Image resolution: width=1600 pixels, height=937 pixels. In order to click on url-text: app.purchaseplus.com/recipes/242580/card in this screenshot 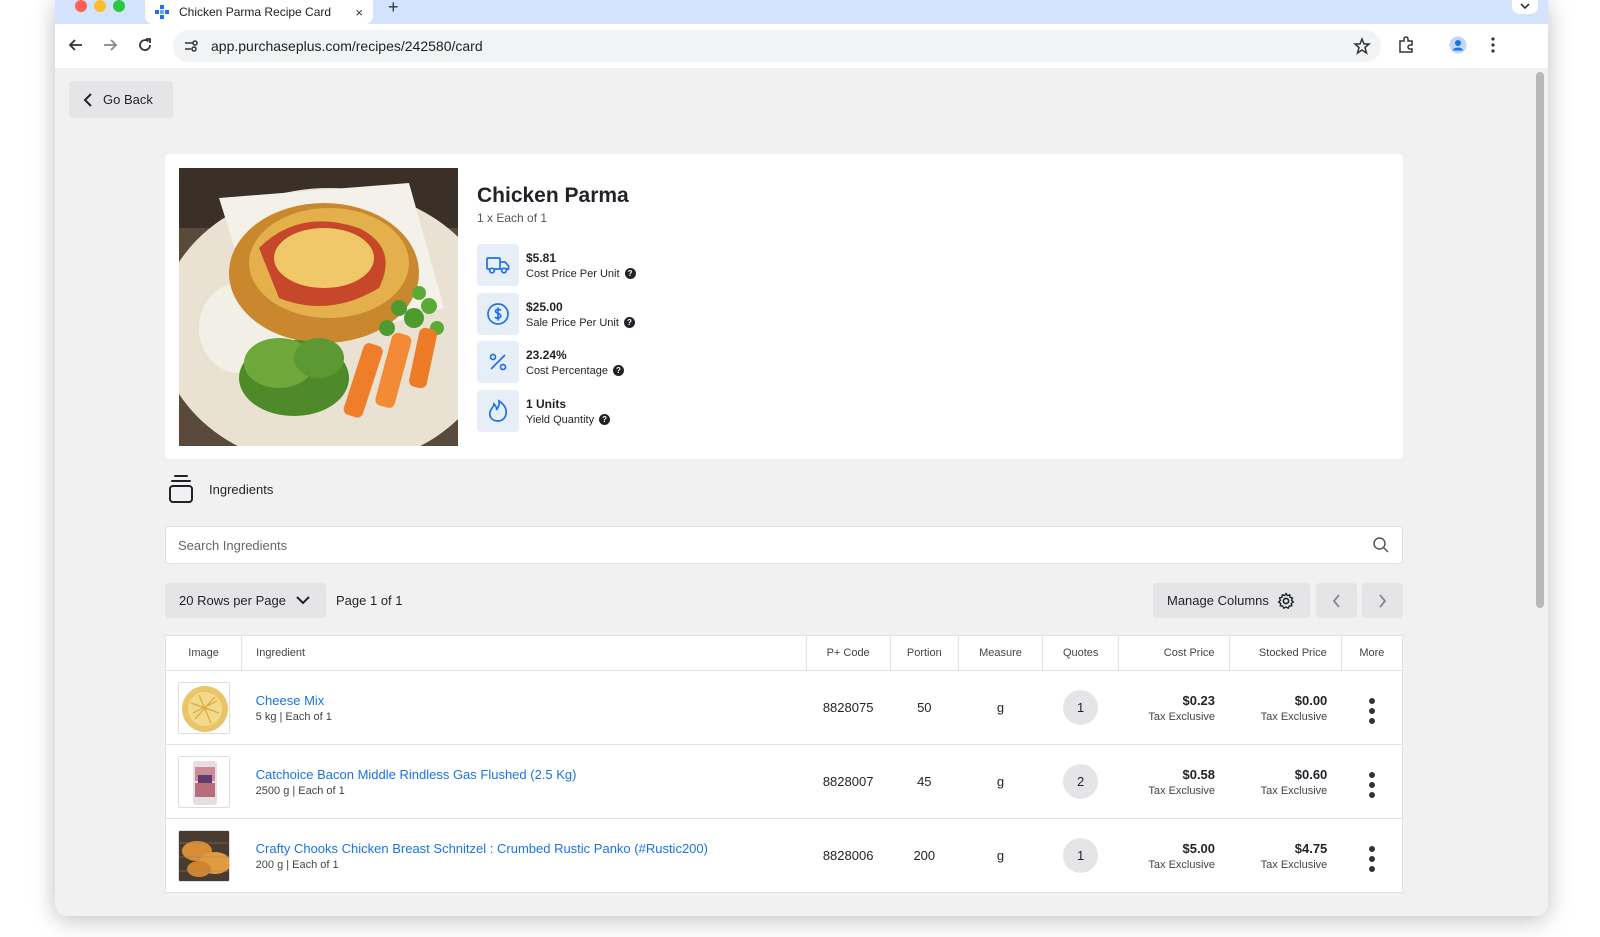, I will do `click(347, 46)`.